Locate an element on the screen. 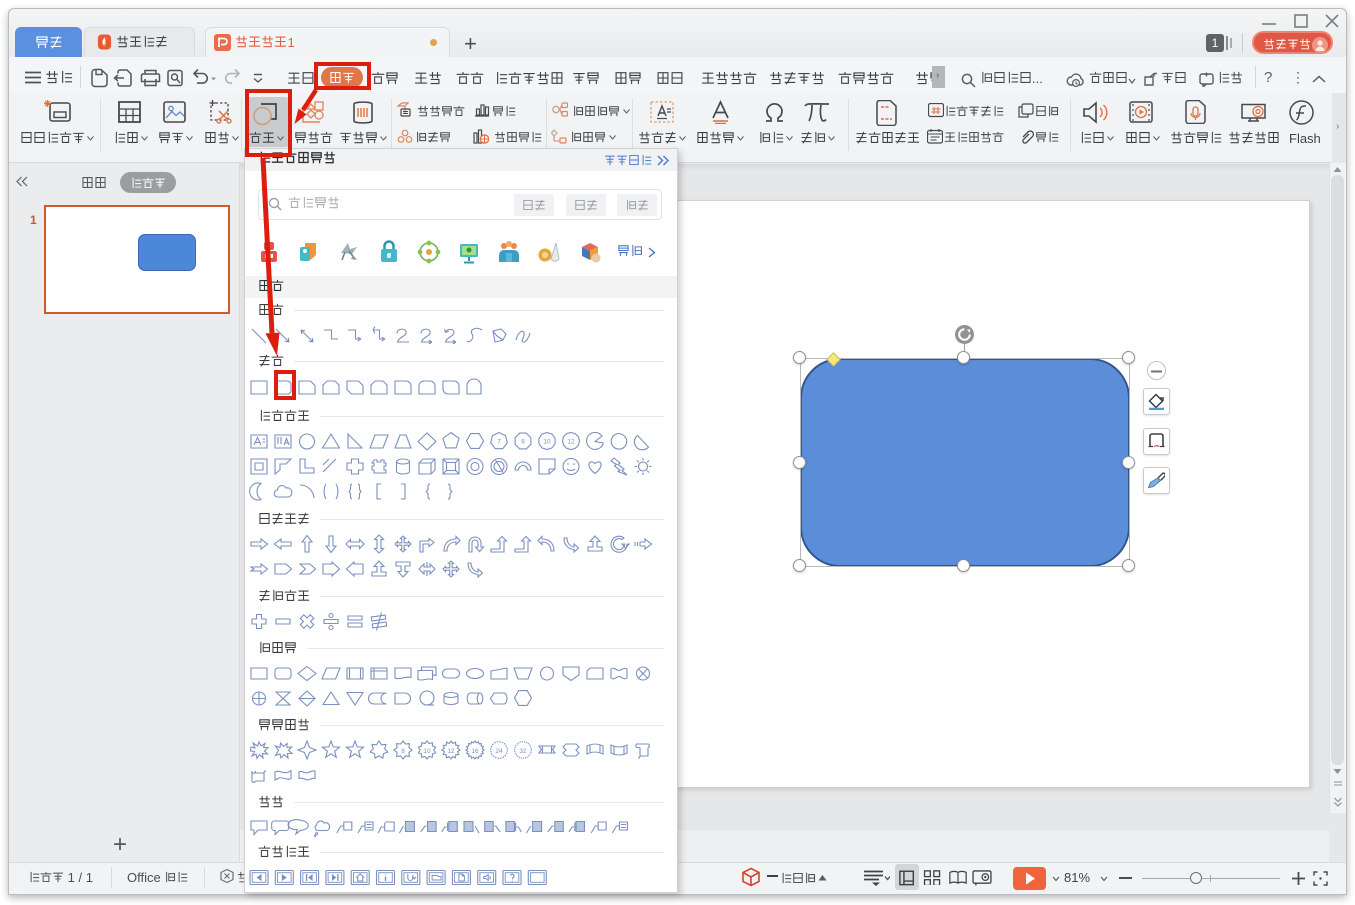 The width and height of the screenshot is (1355, 905). svg-text: 16 is located at coordinates (475, 751).